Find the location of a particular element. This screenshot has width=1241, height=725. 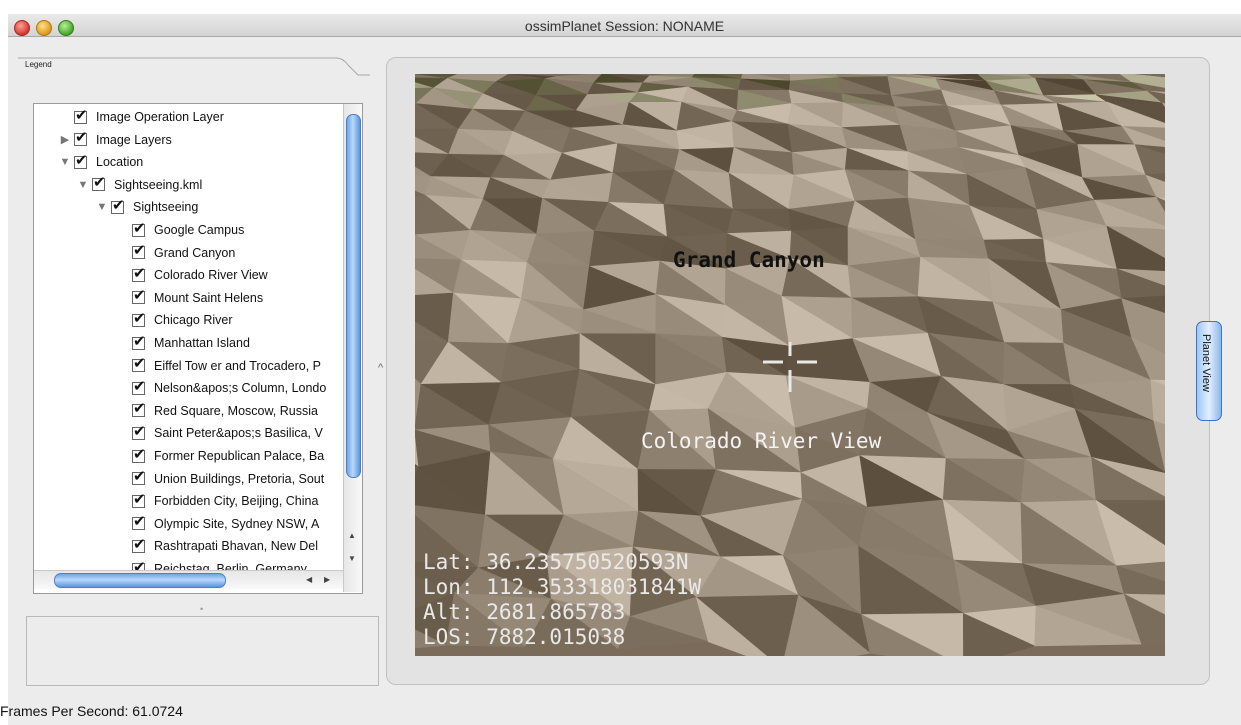

frames-per-second-status: Frames Per Second: 61.0724 is located at coordinates (91, 711).